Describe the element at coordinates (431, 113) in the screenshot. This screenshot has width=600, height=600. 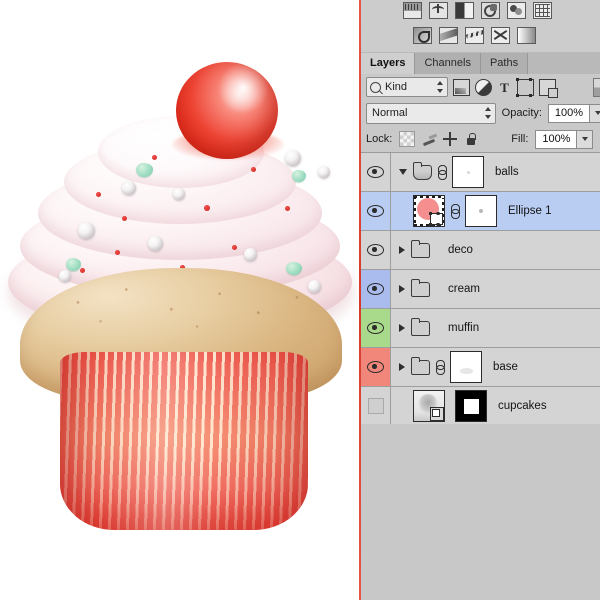
I see `blend-mode-select: Normal` at that location.